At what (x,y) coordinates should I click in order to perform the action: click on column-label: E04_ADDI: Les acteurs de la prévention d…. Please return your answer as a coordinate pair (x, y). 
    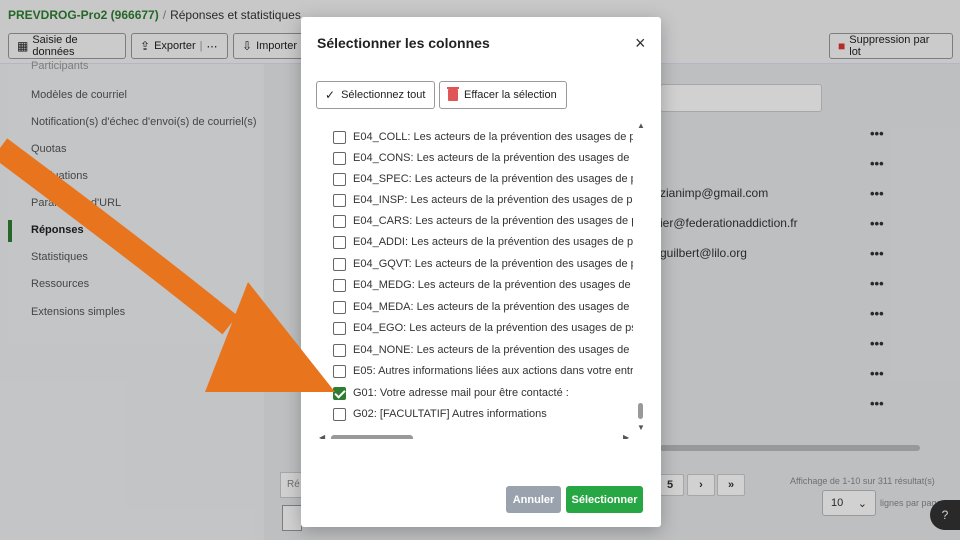
    Looking at the image, I should click on (493, 242).